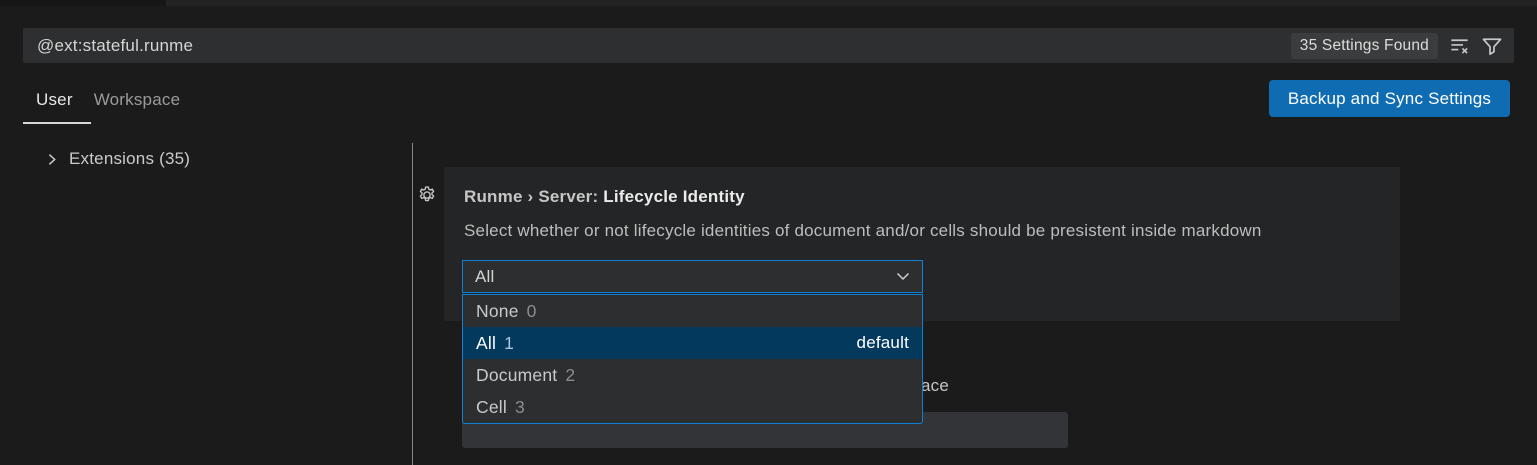 This screenshot has width=1537, height=465. I want to click on settings-search-bar: 35 Settings Found, so click(768, 45).